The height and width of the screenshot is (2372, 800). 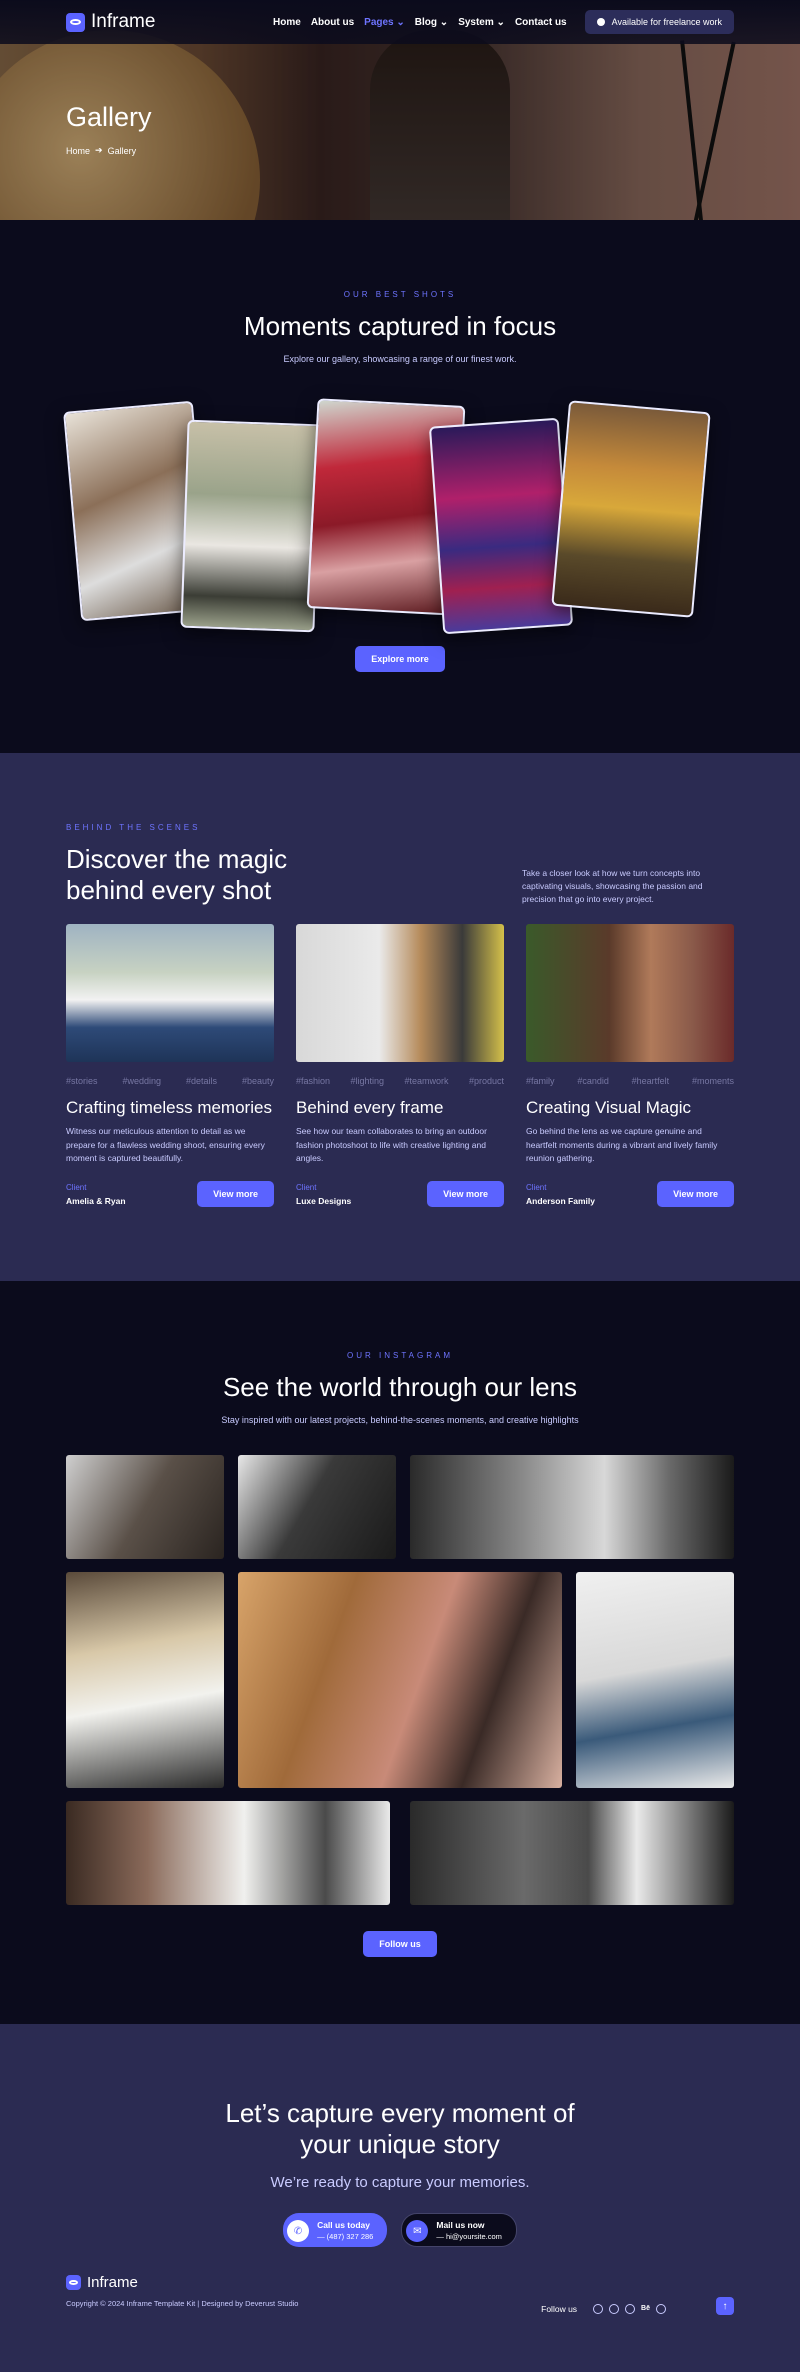 I want to click on project-image-family, so click(x=630, y=993).